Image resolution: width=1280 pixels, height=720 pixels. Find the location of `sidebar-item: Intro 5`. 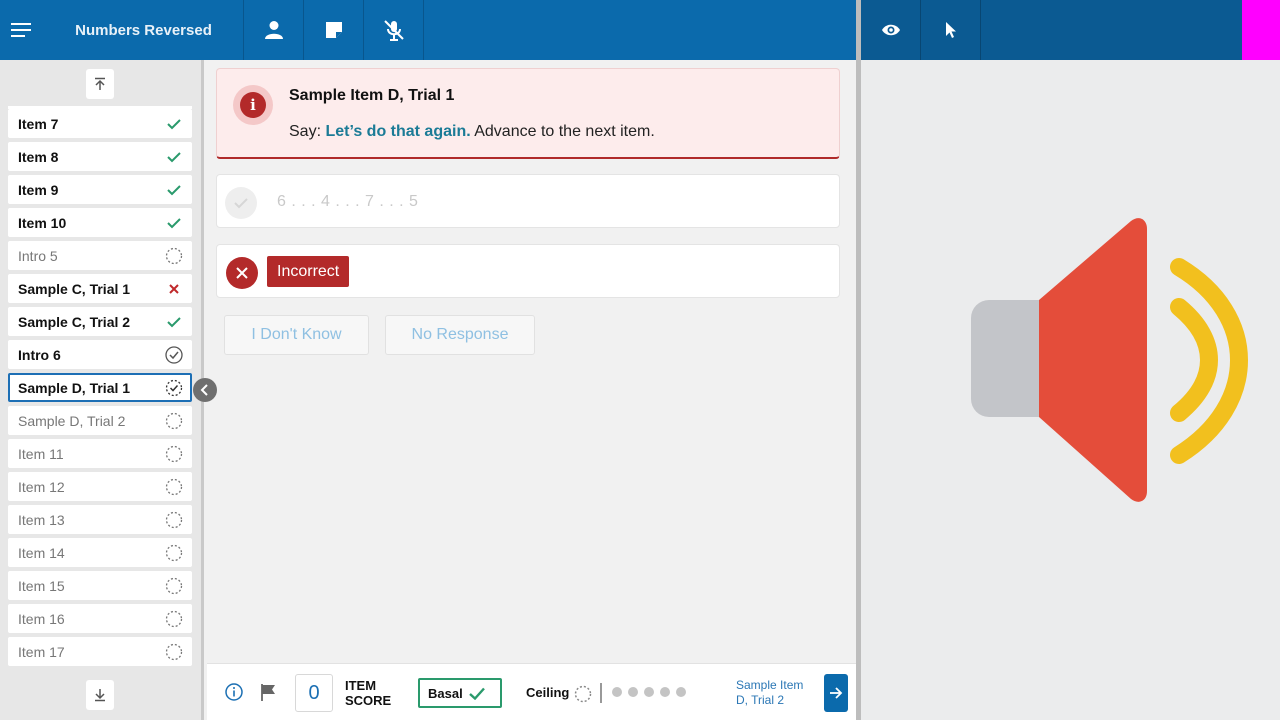

sidebar-item: Intro 5 is located at coordinates (100, 255).